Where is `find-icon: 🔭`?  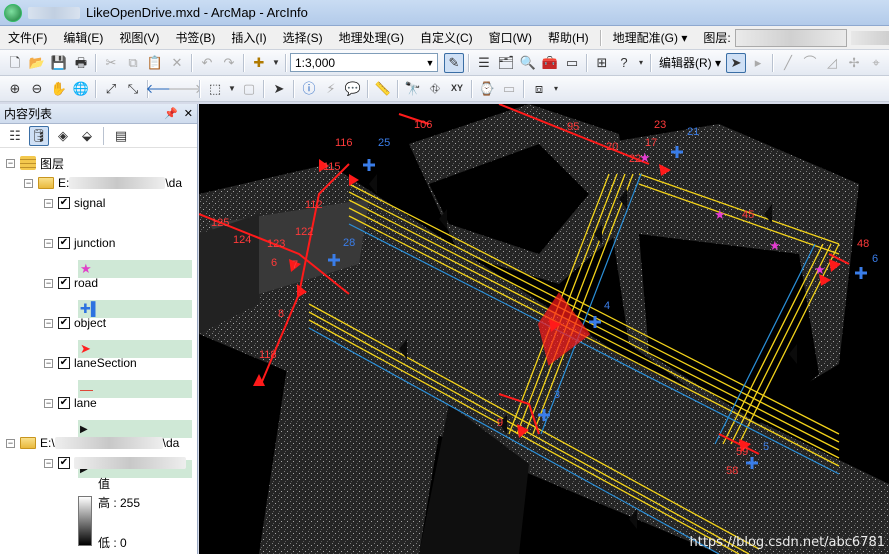
find-icon: 🔭 is located at coordinates (413, 89).